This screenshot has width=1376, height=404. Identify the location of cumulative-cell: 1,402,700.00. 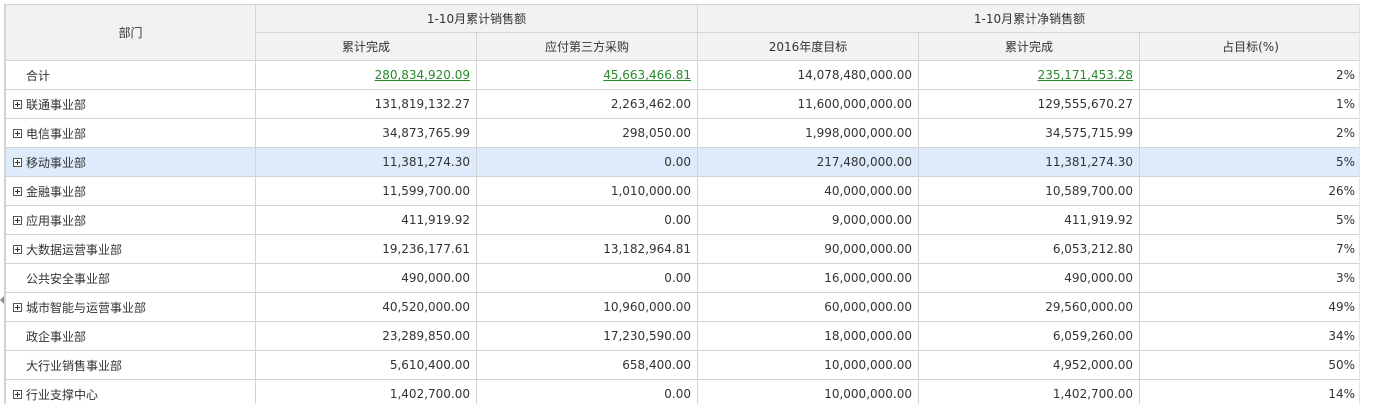
(366, 391).